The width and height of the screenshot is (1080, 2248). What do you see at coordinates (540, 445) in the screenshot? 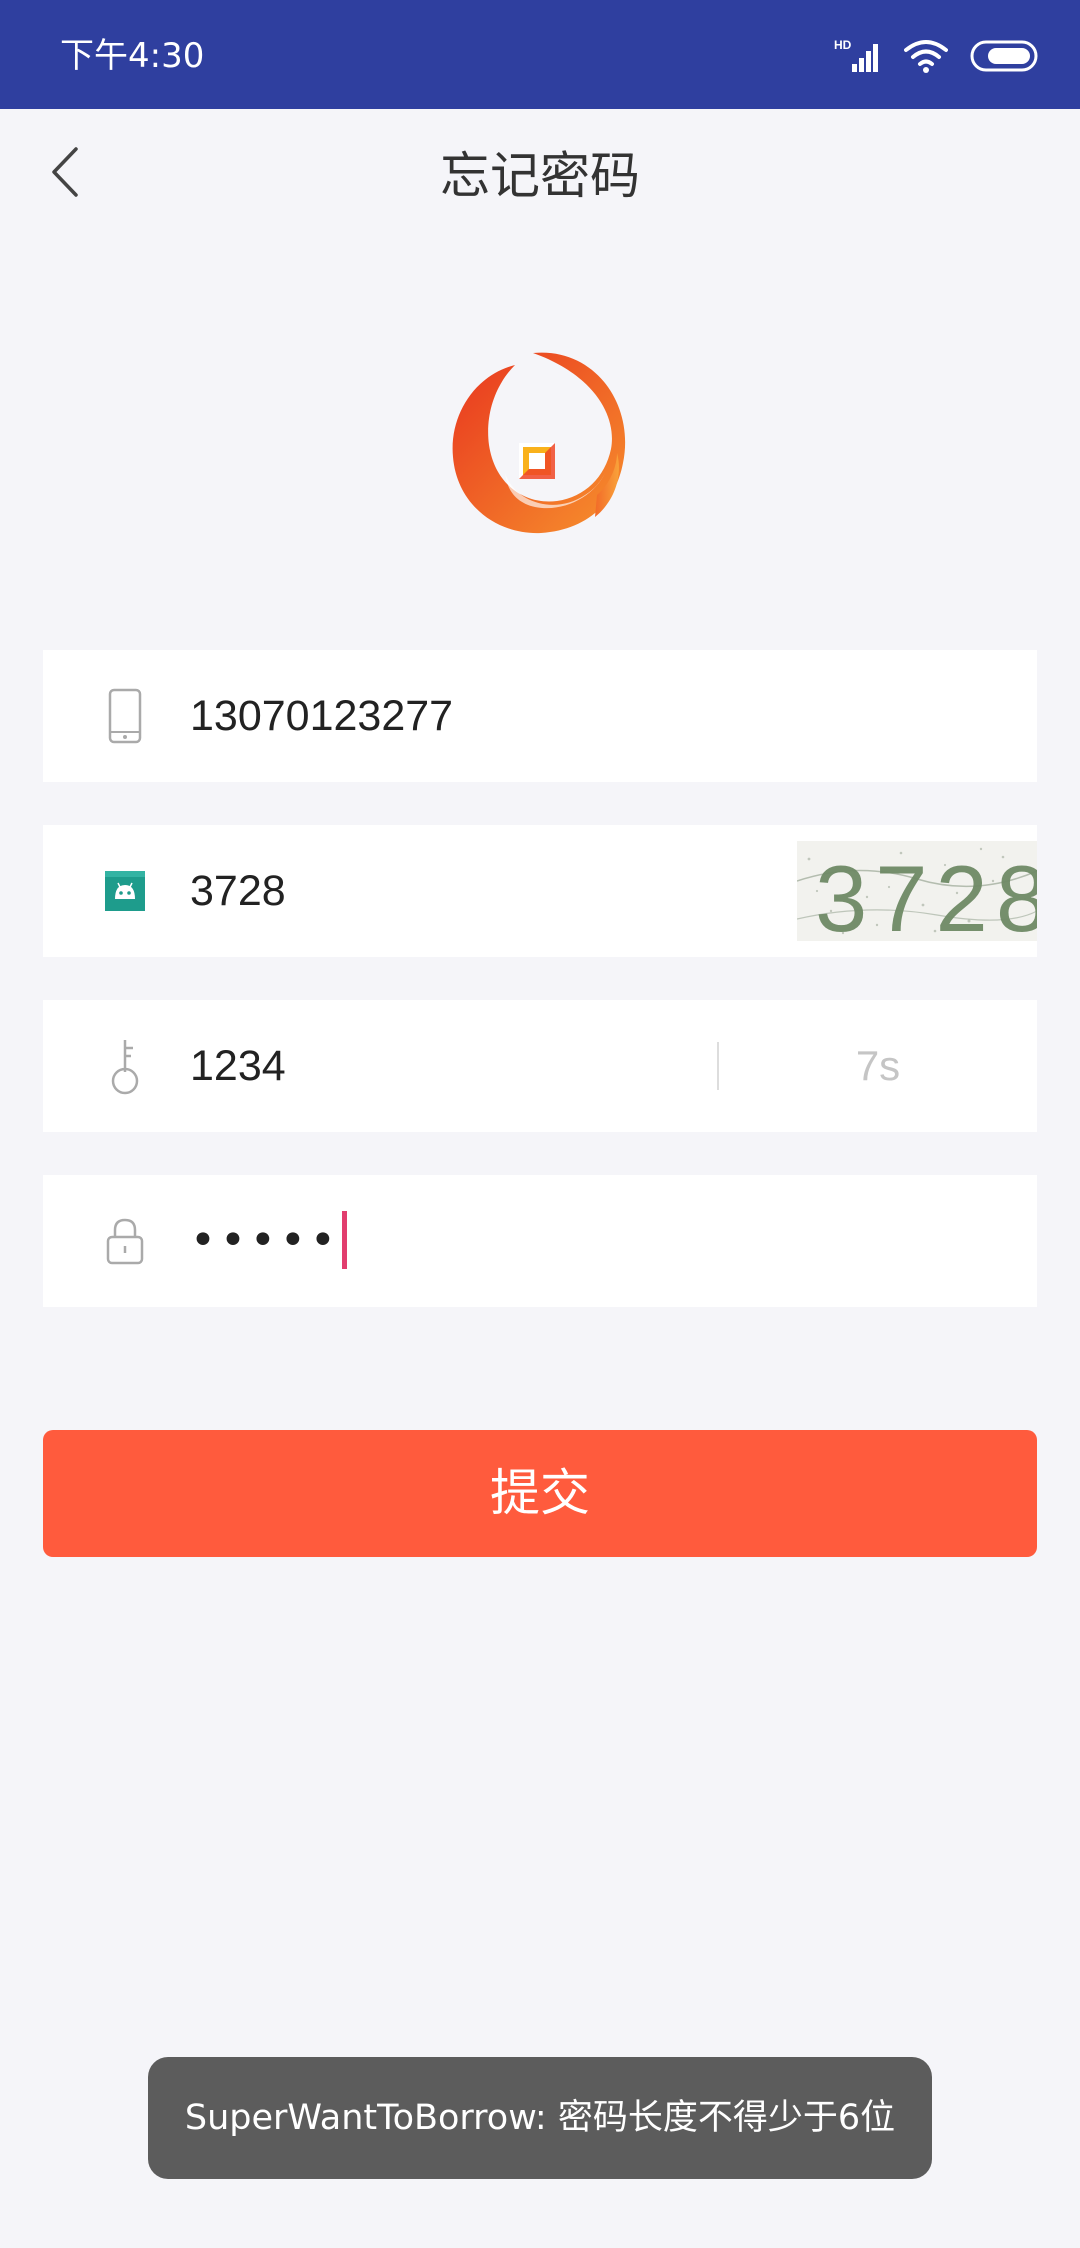
I see `app-logo` at bounding box center [540, 445].